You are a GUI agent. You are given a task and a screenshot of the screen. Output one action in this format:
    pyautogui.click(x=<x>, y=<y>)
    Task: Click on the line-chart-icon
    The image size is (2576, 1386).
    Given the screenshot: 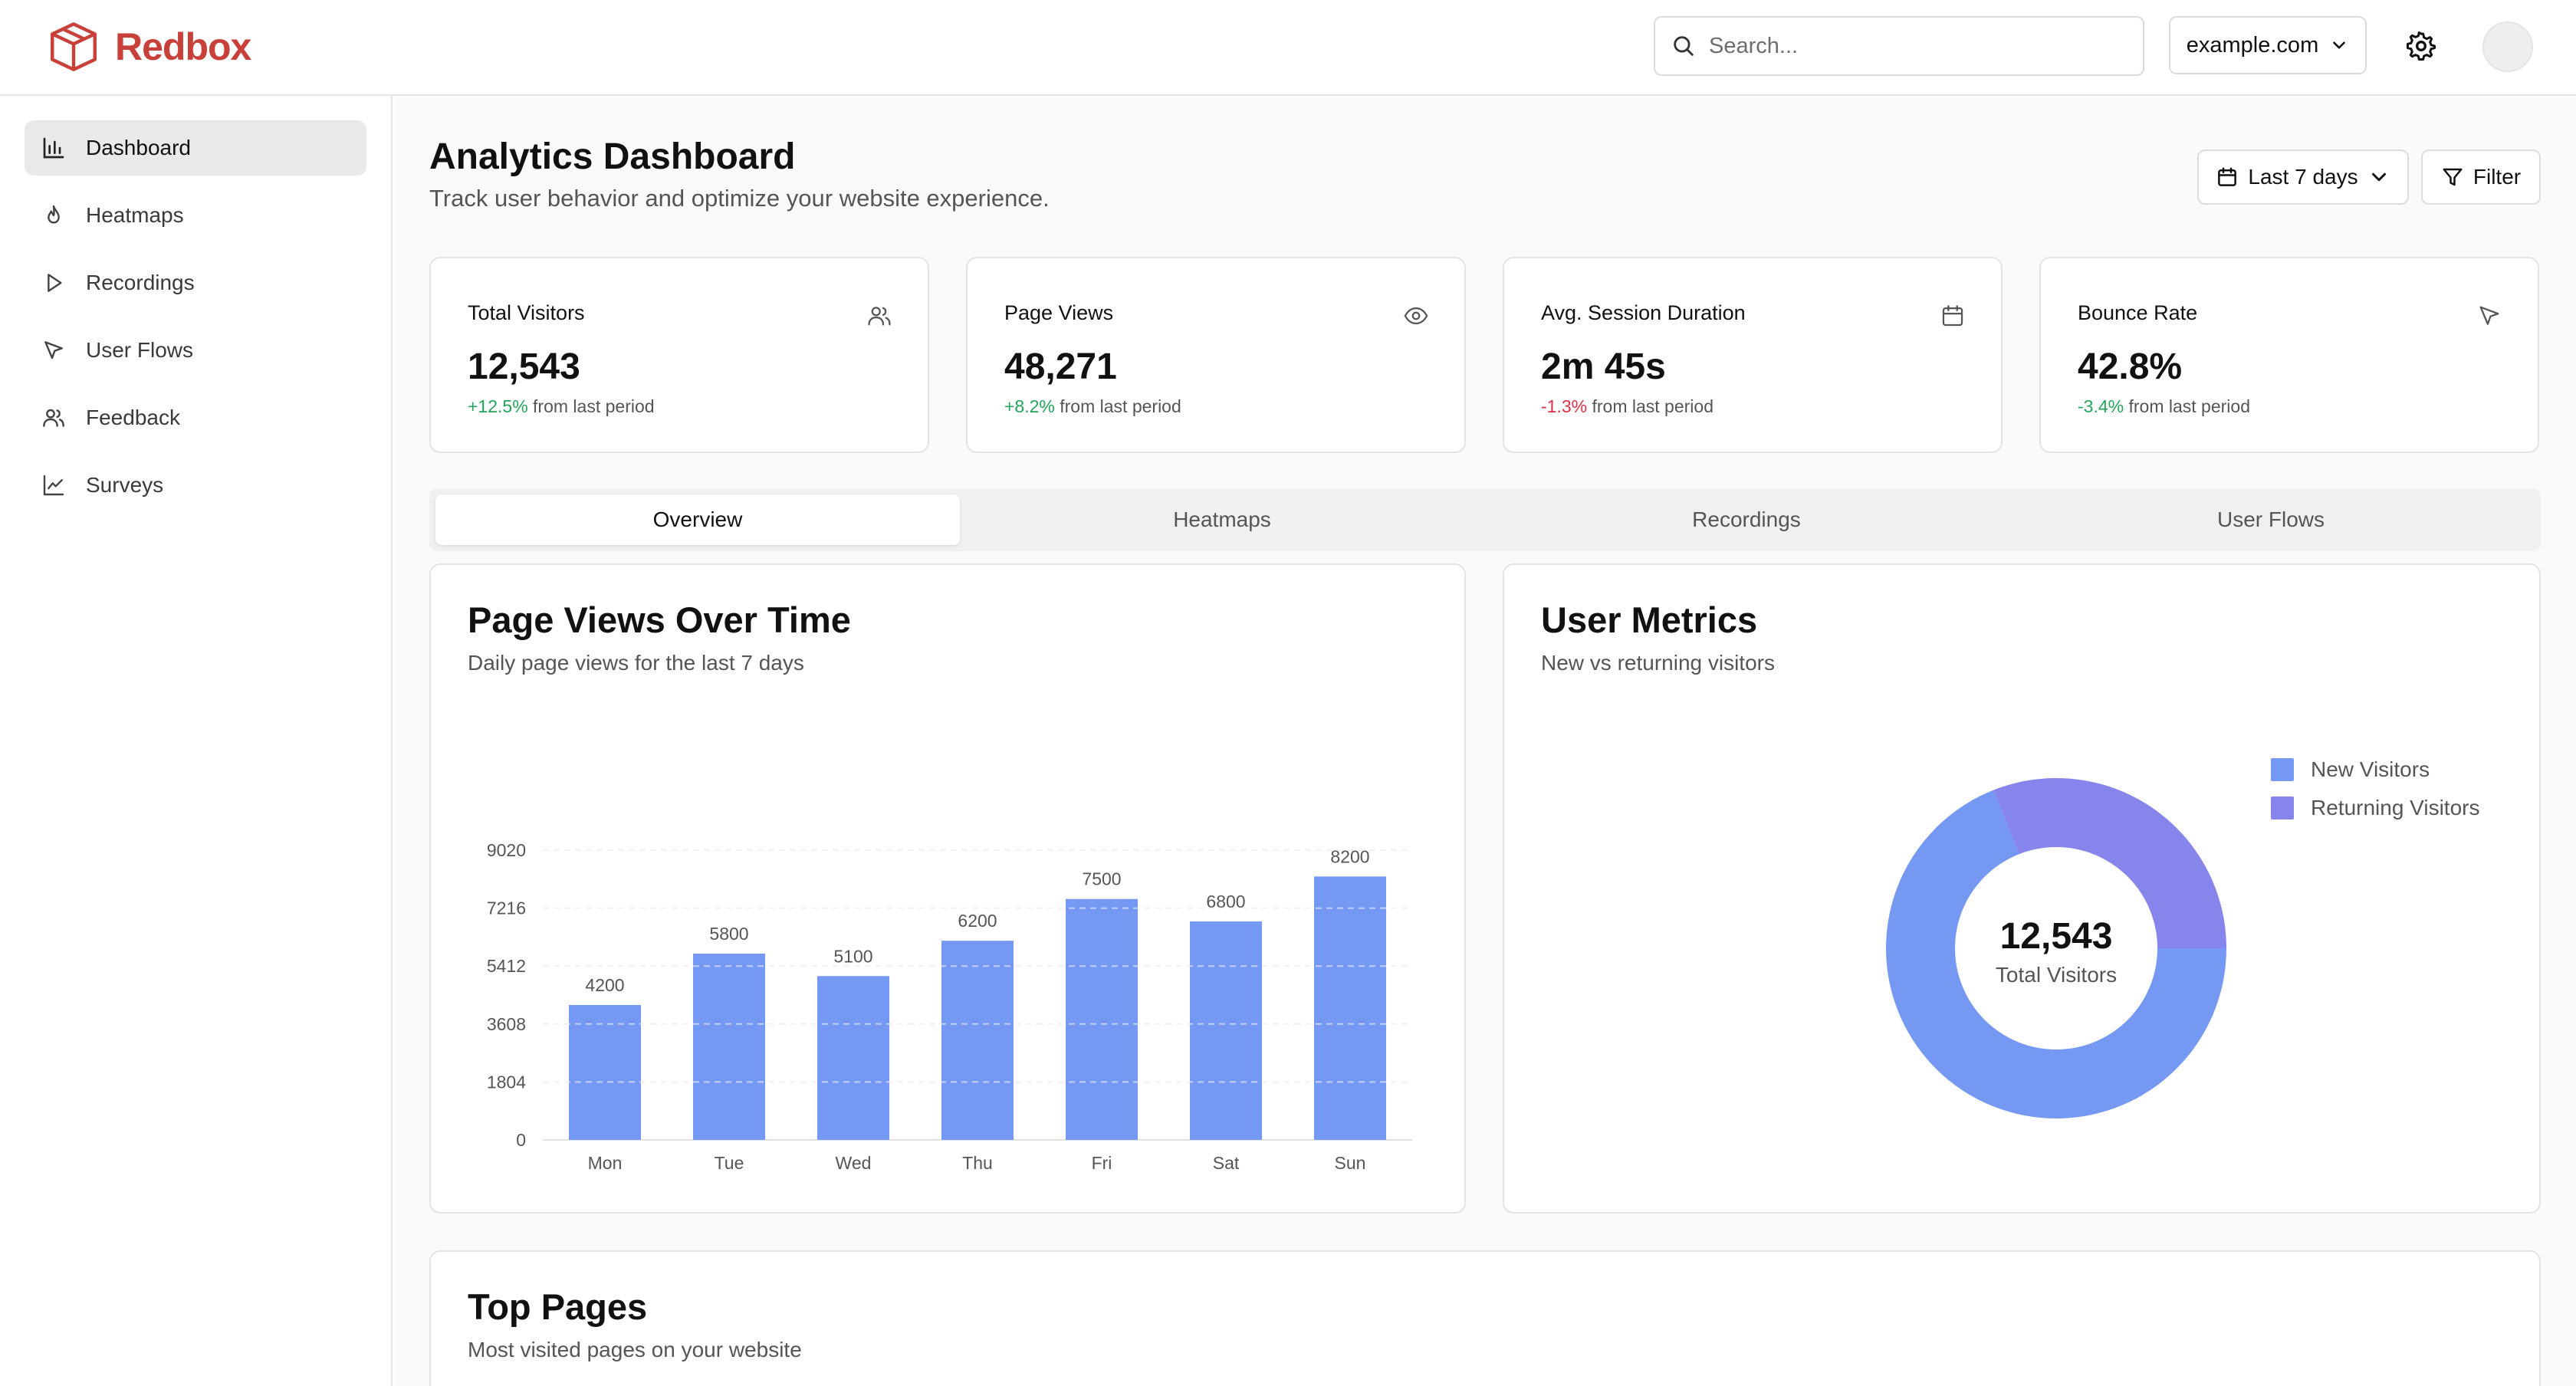 What is the action you would take?
    pyautogui.click(x=53, y=485)
    